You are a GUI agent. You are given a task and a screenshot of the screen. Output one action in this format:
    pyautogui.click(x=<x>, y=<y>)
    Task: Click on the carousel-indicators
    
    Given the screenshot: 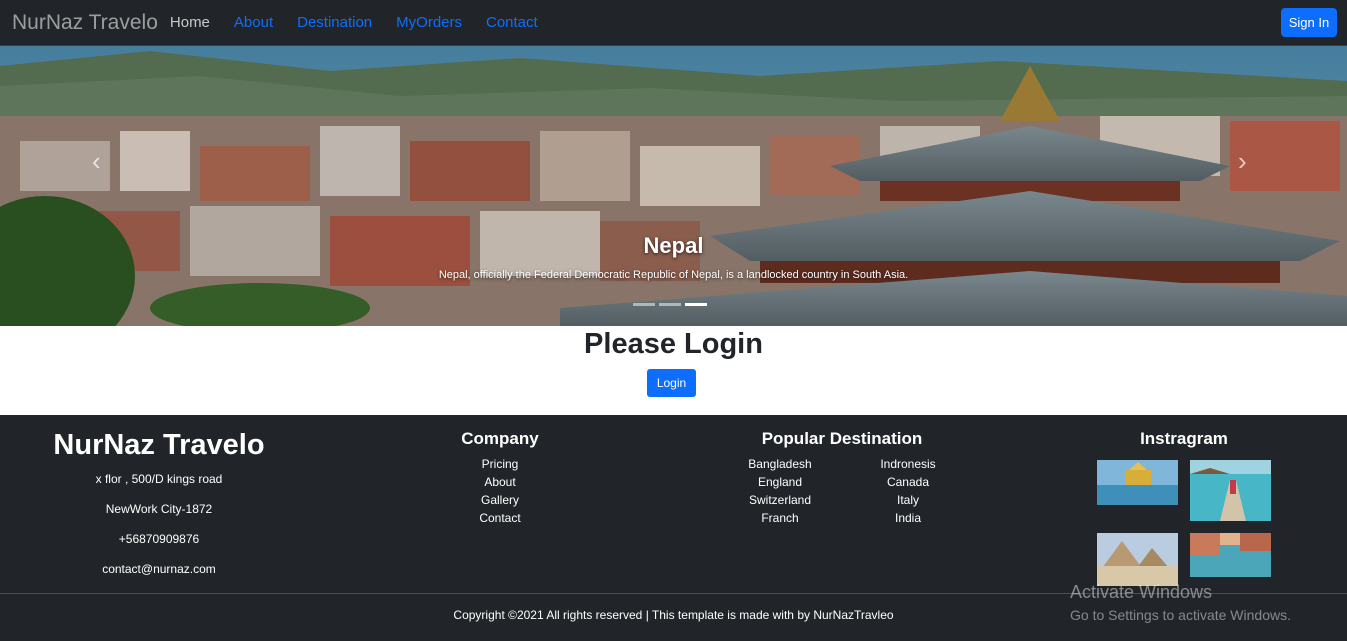 What is the action you would take?
    pyautogui.click(x=670, y=304)
    